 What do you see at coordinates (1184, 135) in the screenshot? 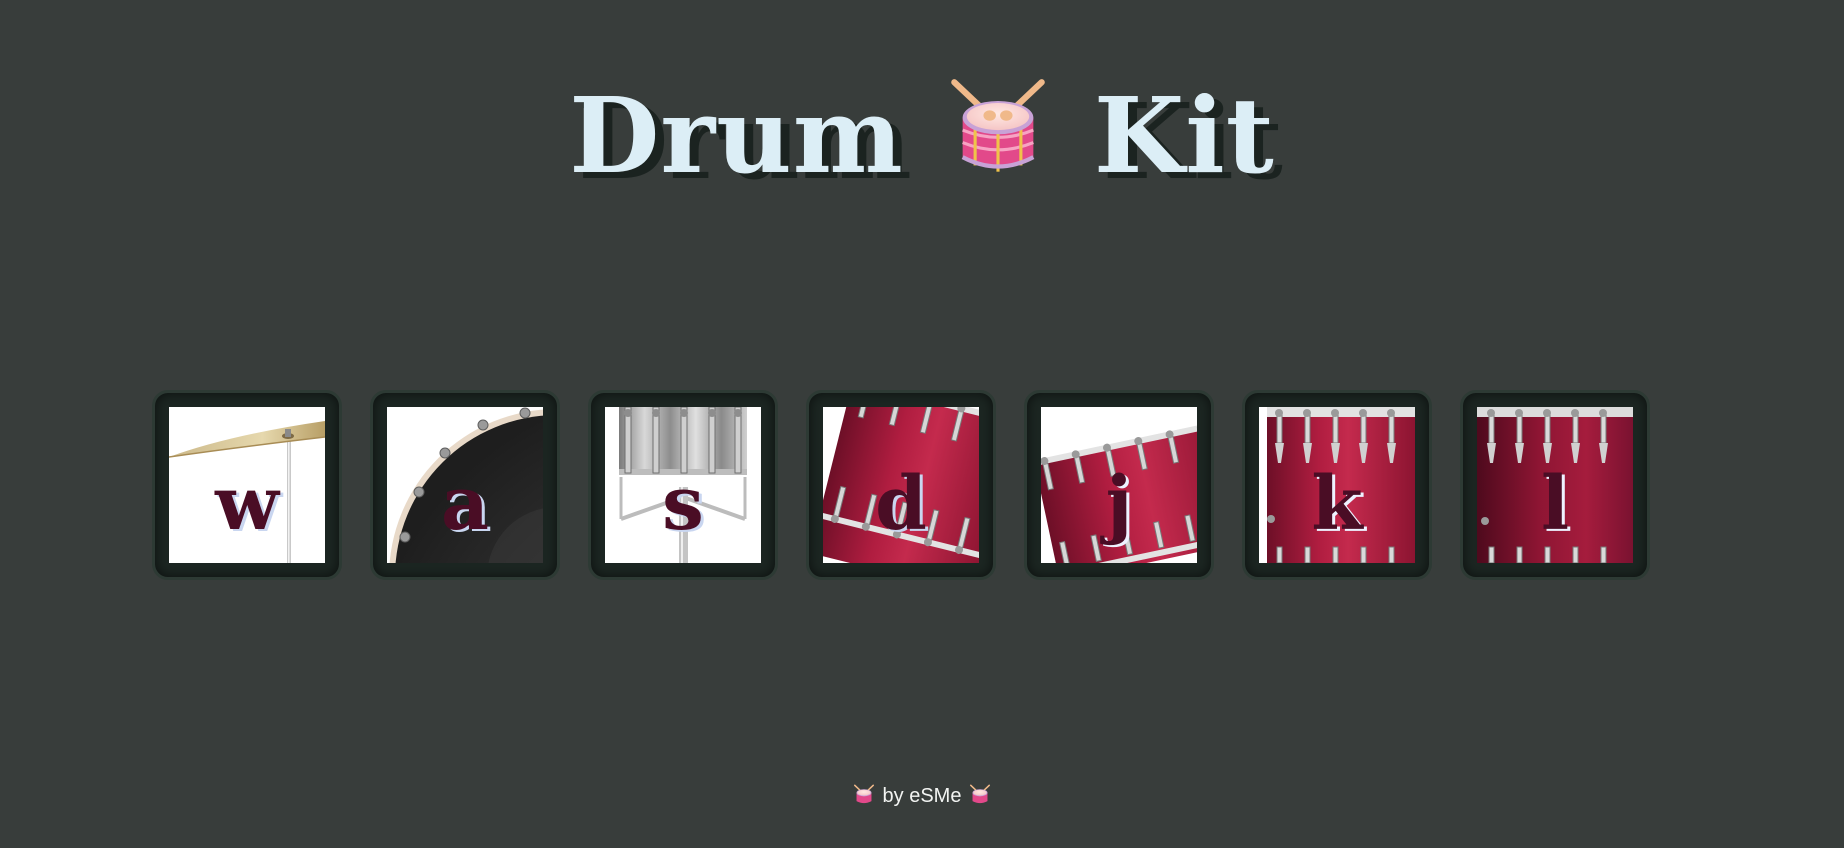
I see `title-right: Kit` at bounding box center [1184, 135].